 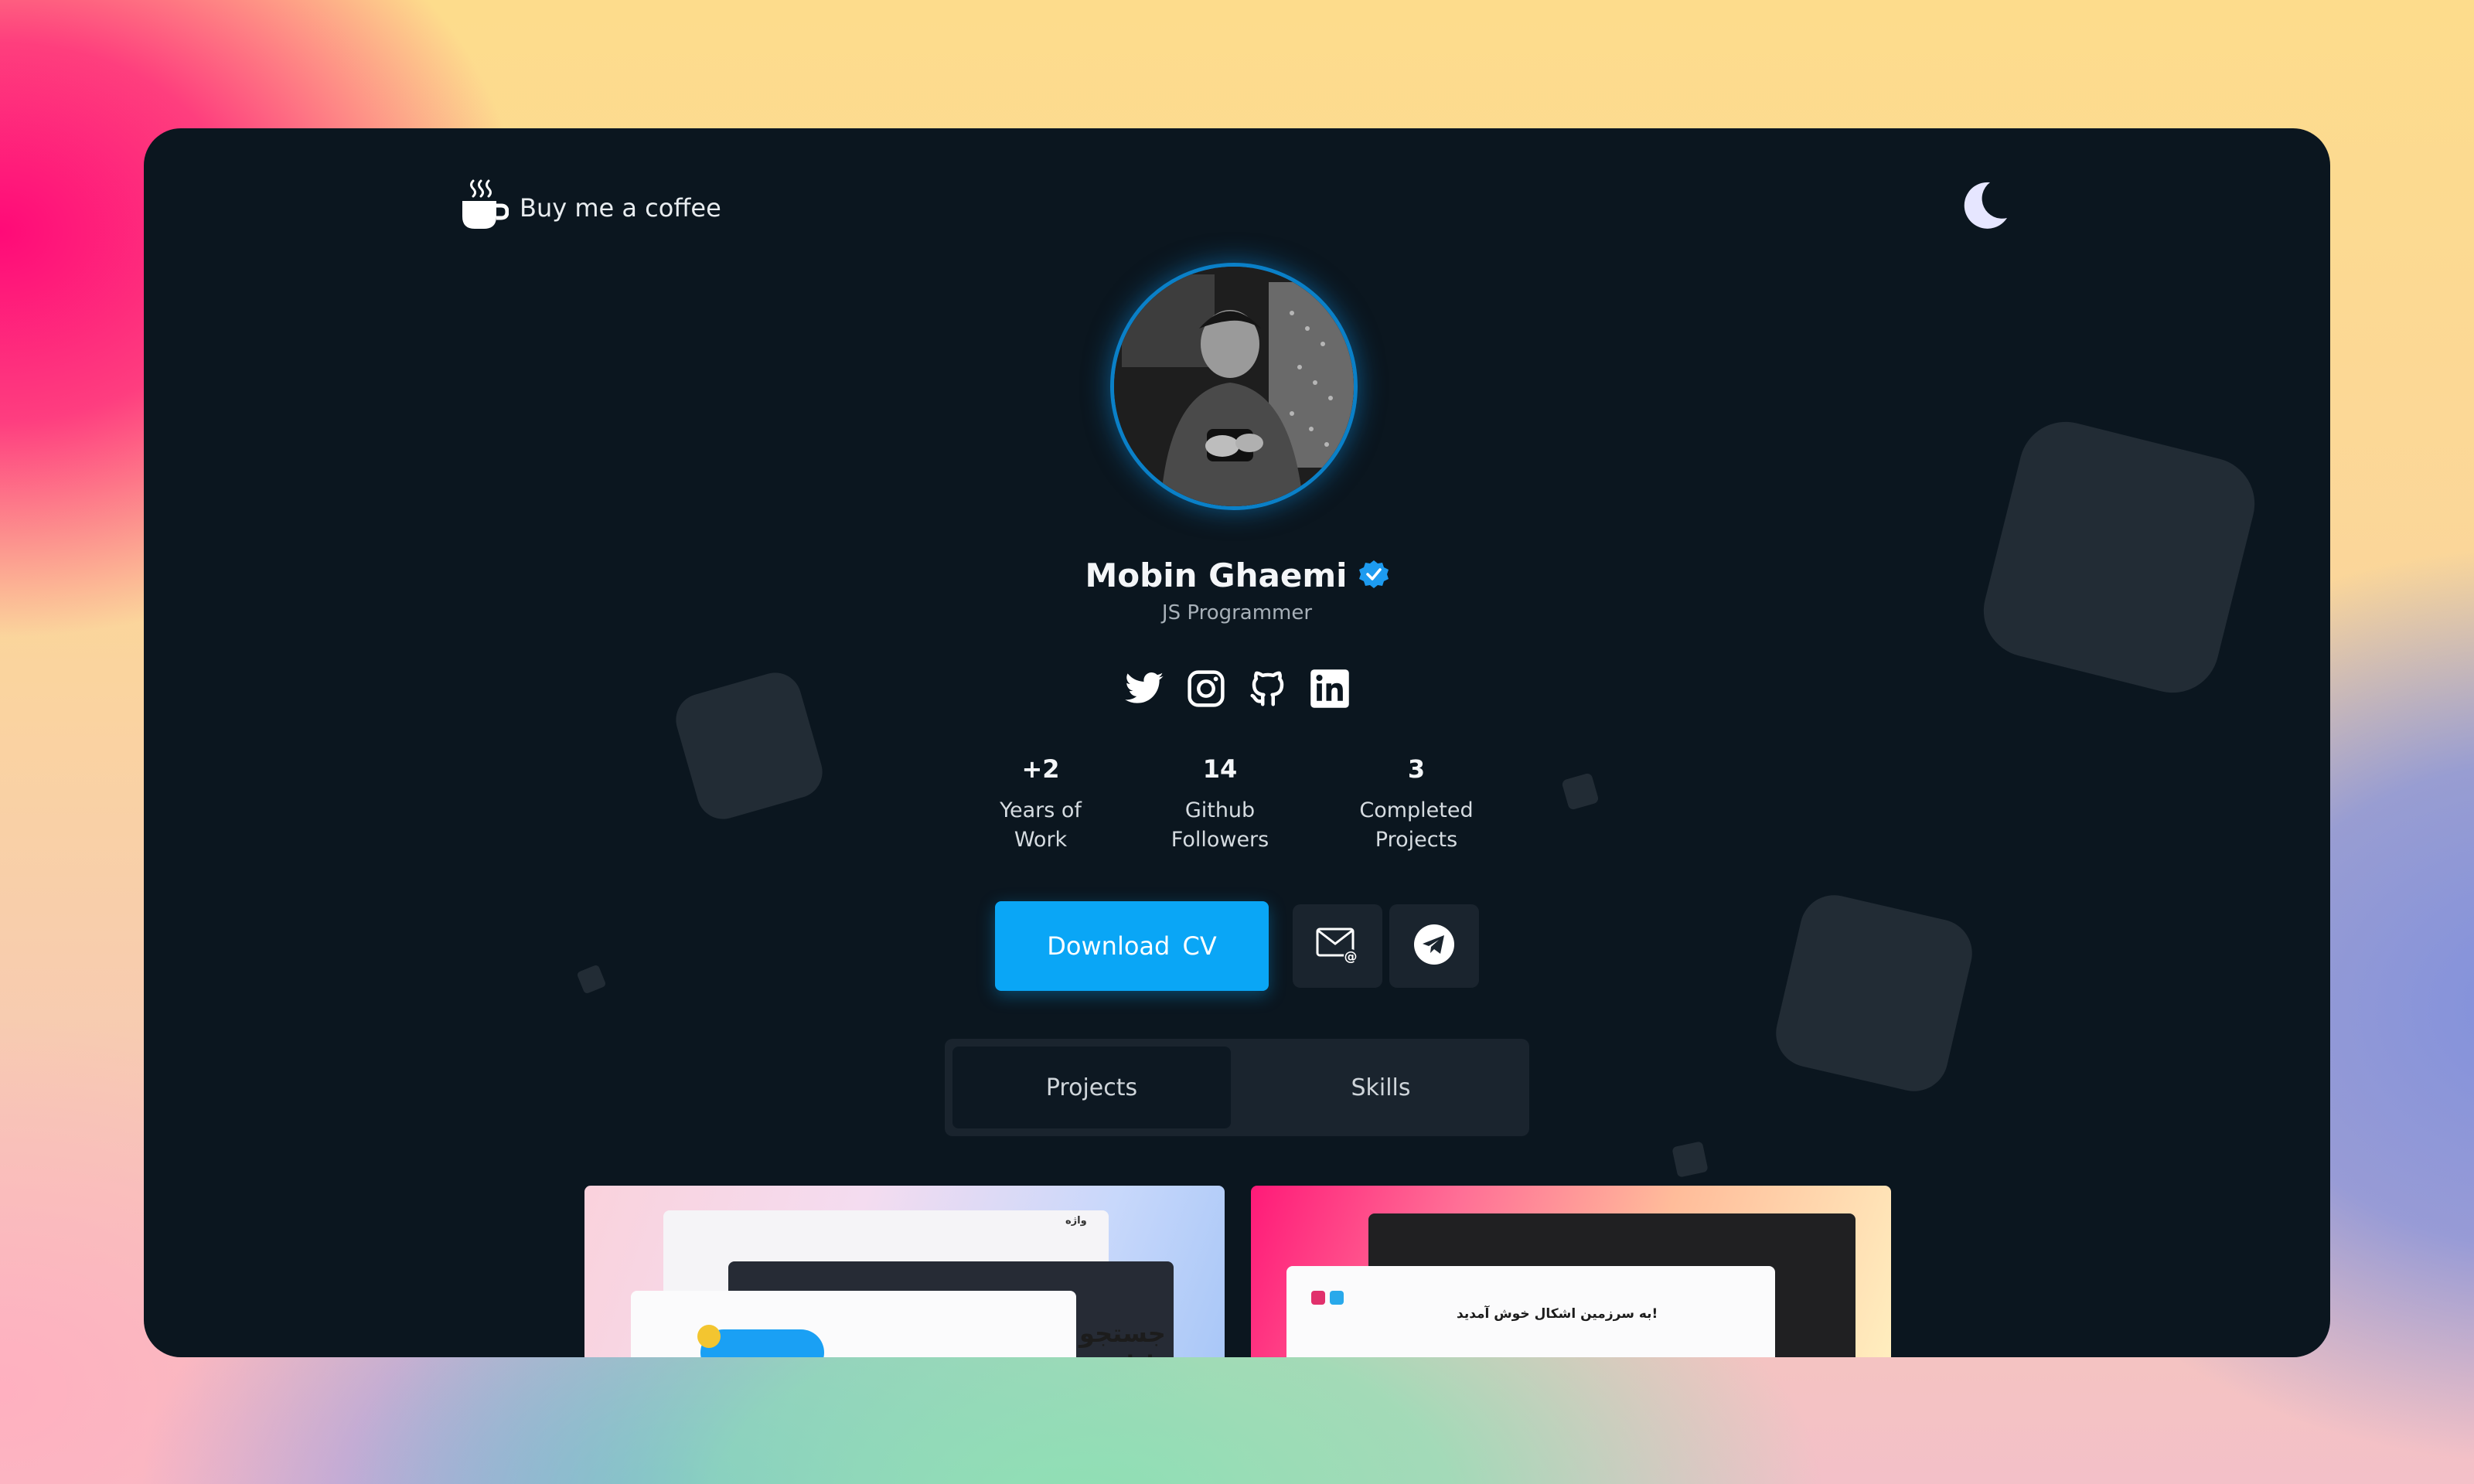 What do you see at coordinates (484, 208) in the screenshot?
I see `coffee-cup-icon` at bounding box center [484, 208].